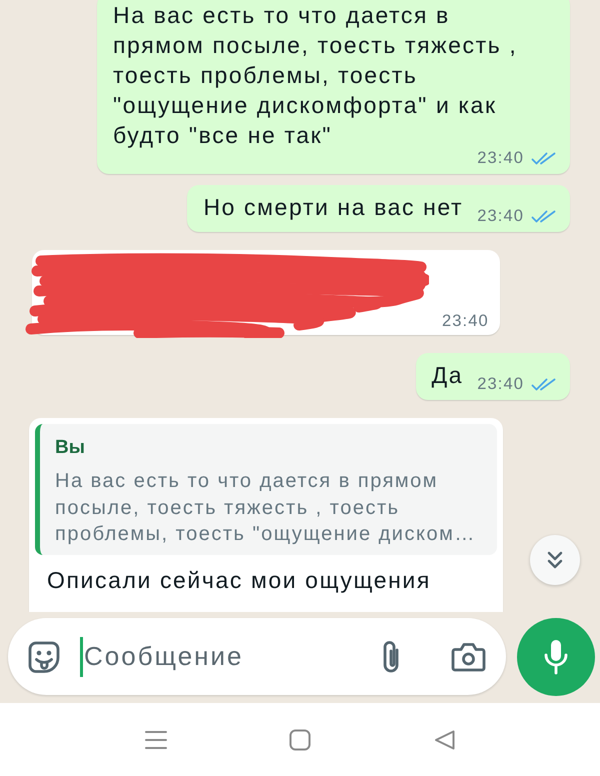 The image size is (600, 776). What do you see at coordinates (448, 375) in the screenshot?
I see `message-text: Да` at bounding box center [448, 375].